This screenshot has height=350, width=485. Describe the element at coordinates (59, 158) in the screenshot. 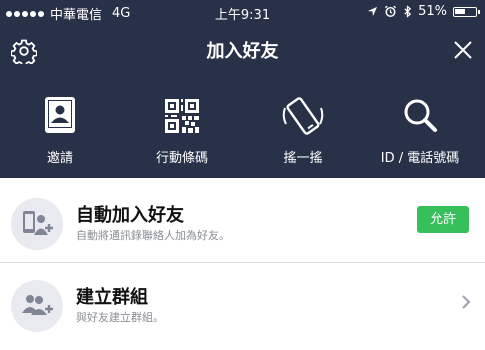

I see `action-label: 邀請` at that location.